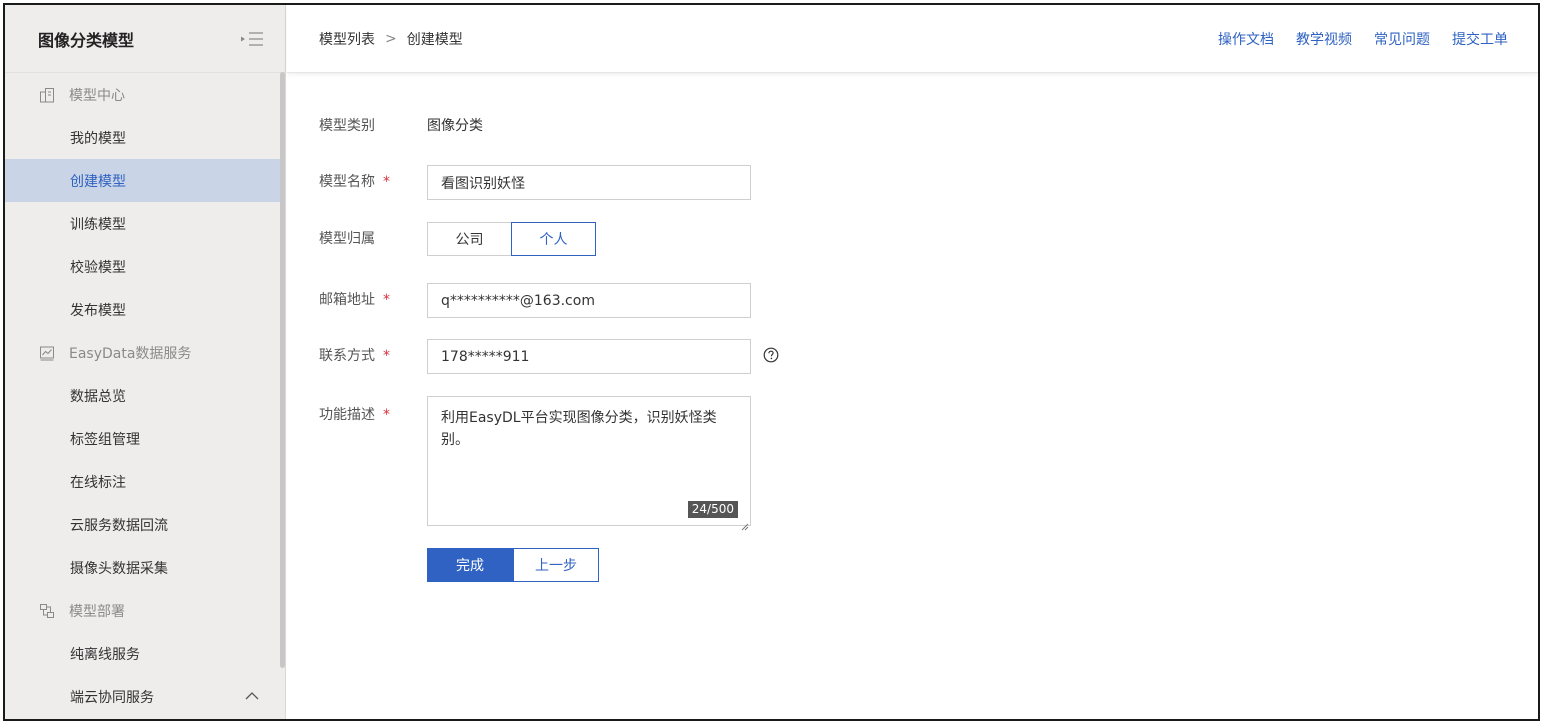 This screenshot has height=724, width=1543. Describe the element at coordinates (712, 509) in the screenshot. I see `char-counter: 24/500` at that location.